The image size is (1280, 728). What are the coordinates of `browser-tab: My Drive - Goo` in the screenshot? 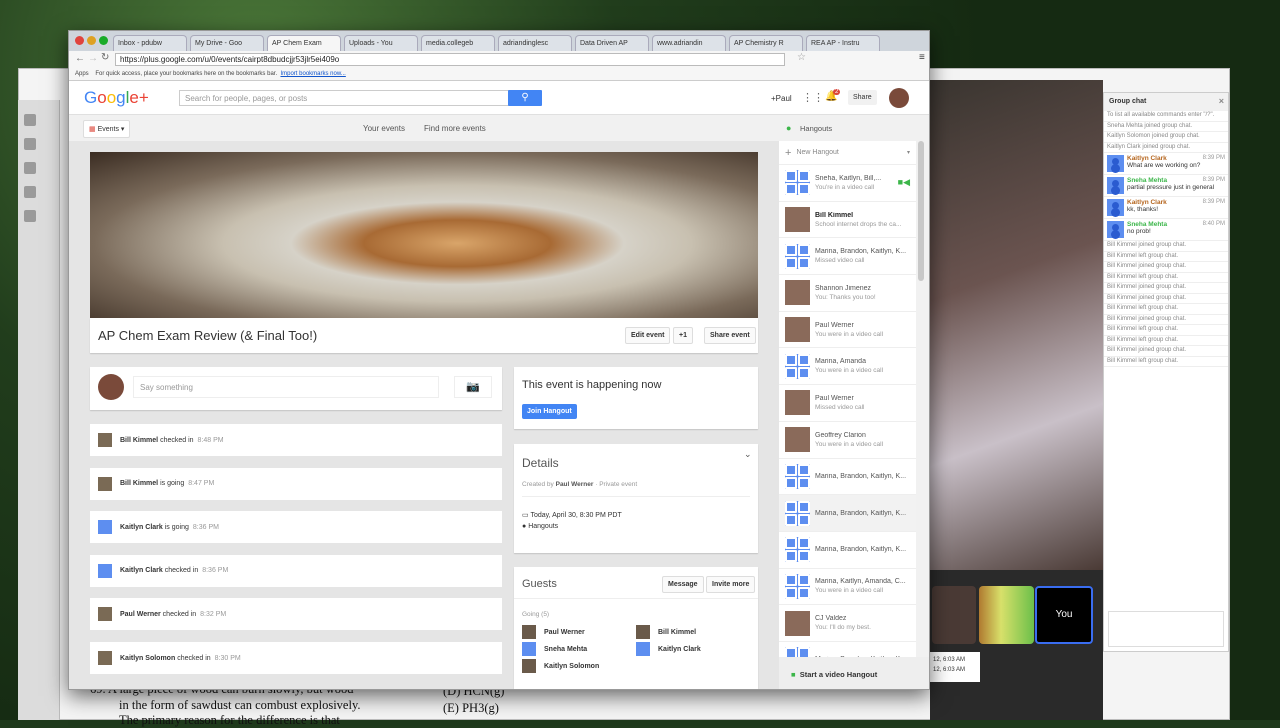 It's located at (227, 43).